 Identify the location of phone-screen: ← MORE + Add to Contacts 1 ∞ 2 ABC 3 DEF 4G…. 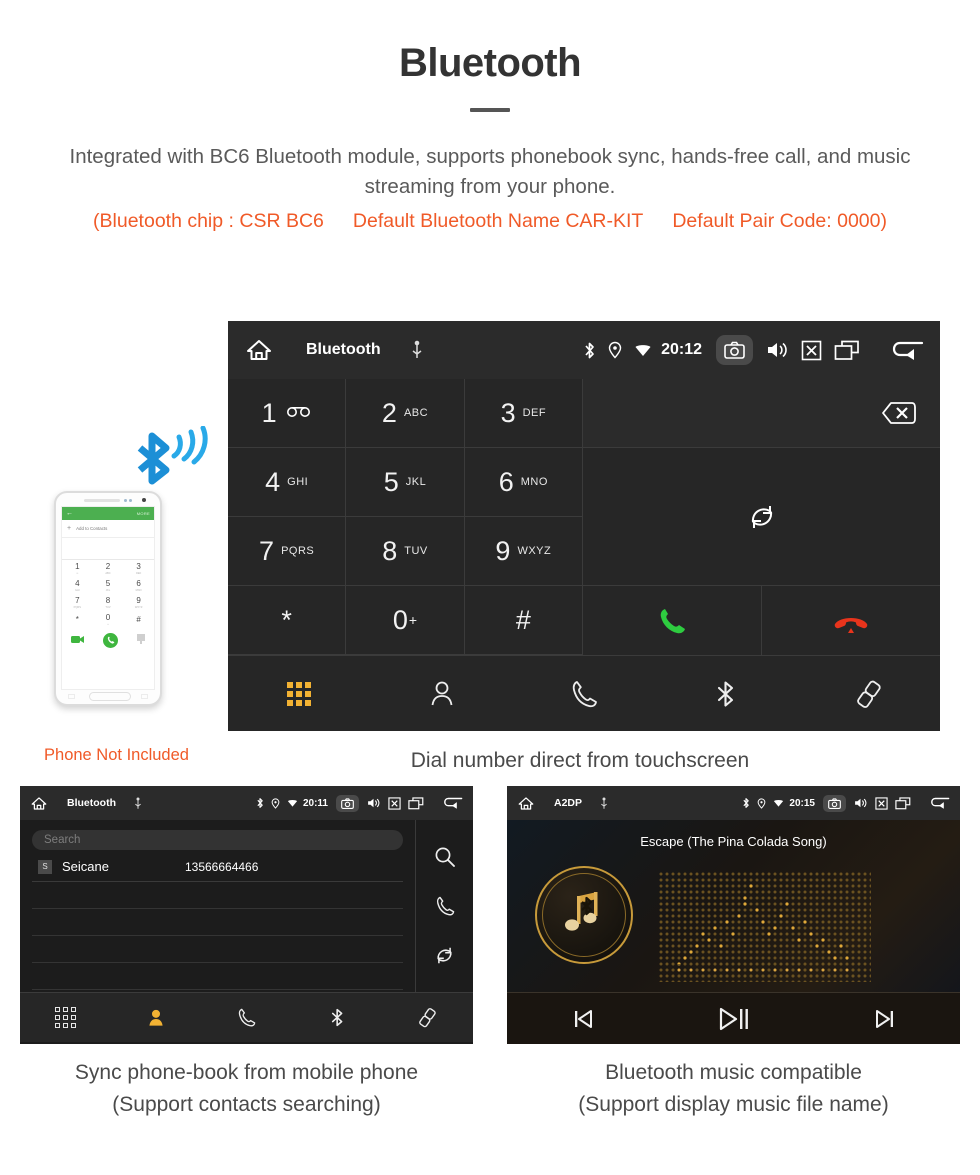
(108, 598).